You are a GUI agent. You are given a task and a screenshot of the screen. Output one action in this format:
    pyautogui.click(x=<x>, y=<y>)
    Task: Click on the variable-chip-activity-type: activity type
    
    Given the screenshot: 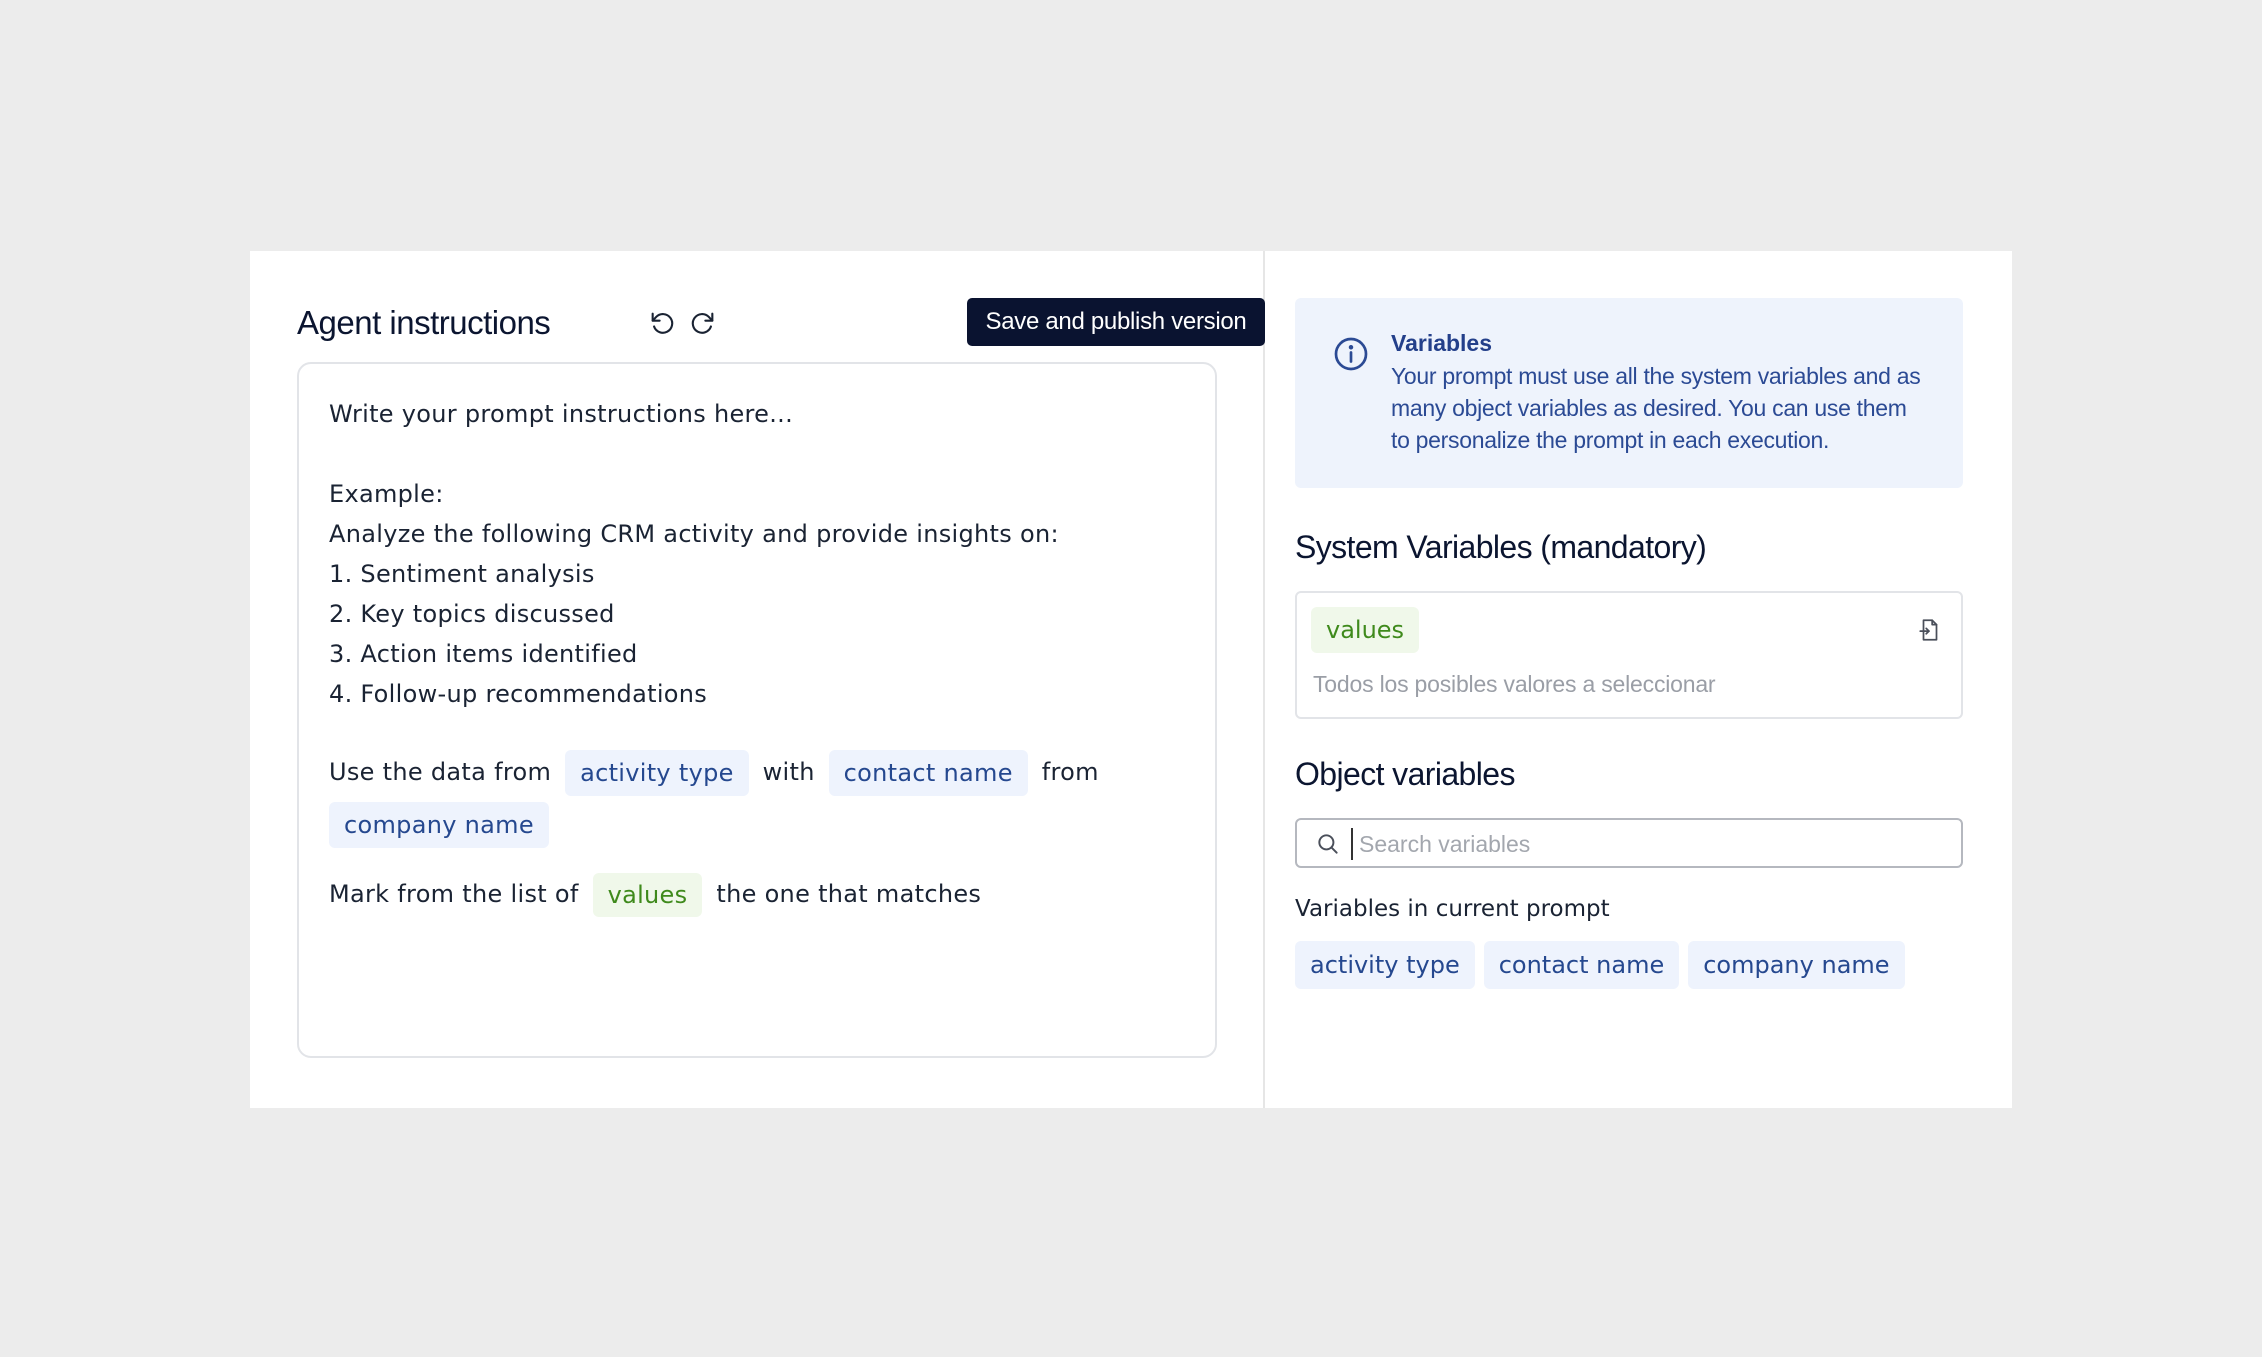 What is the action you would take?
    pyautogui.click(x=657, y=773)
    